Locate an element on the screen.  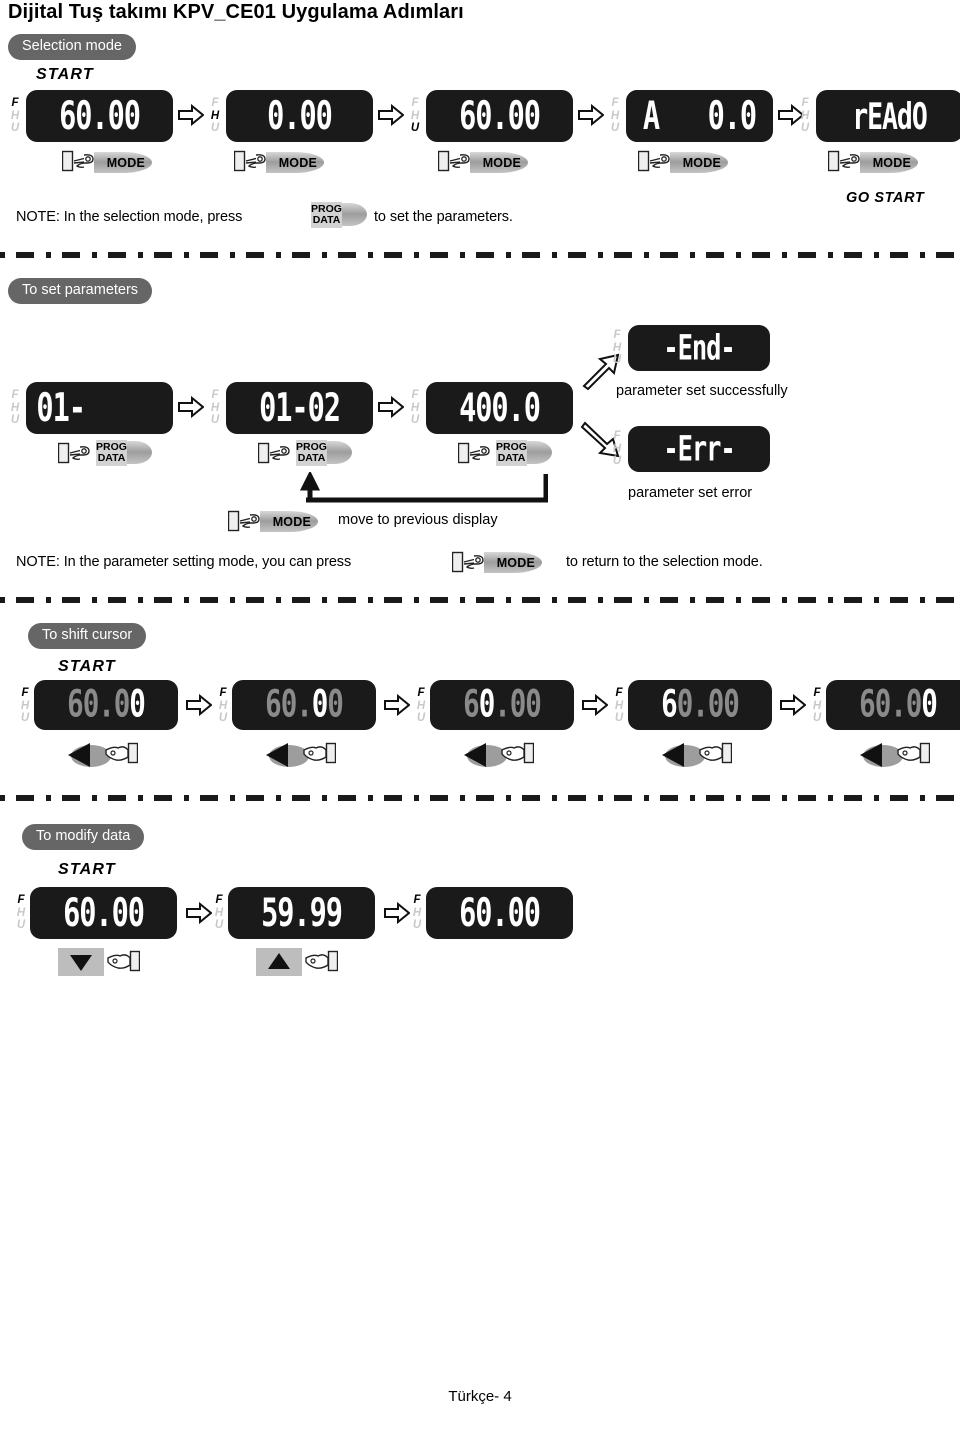
lcd-screen-m1: 60.00 is located at coordinates (103, 913).